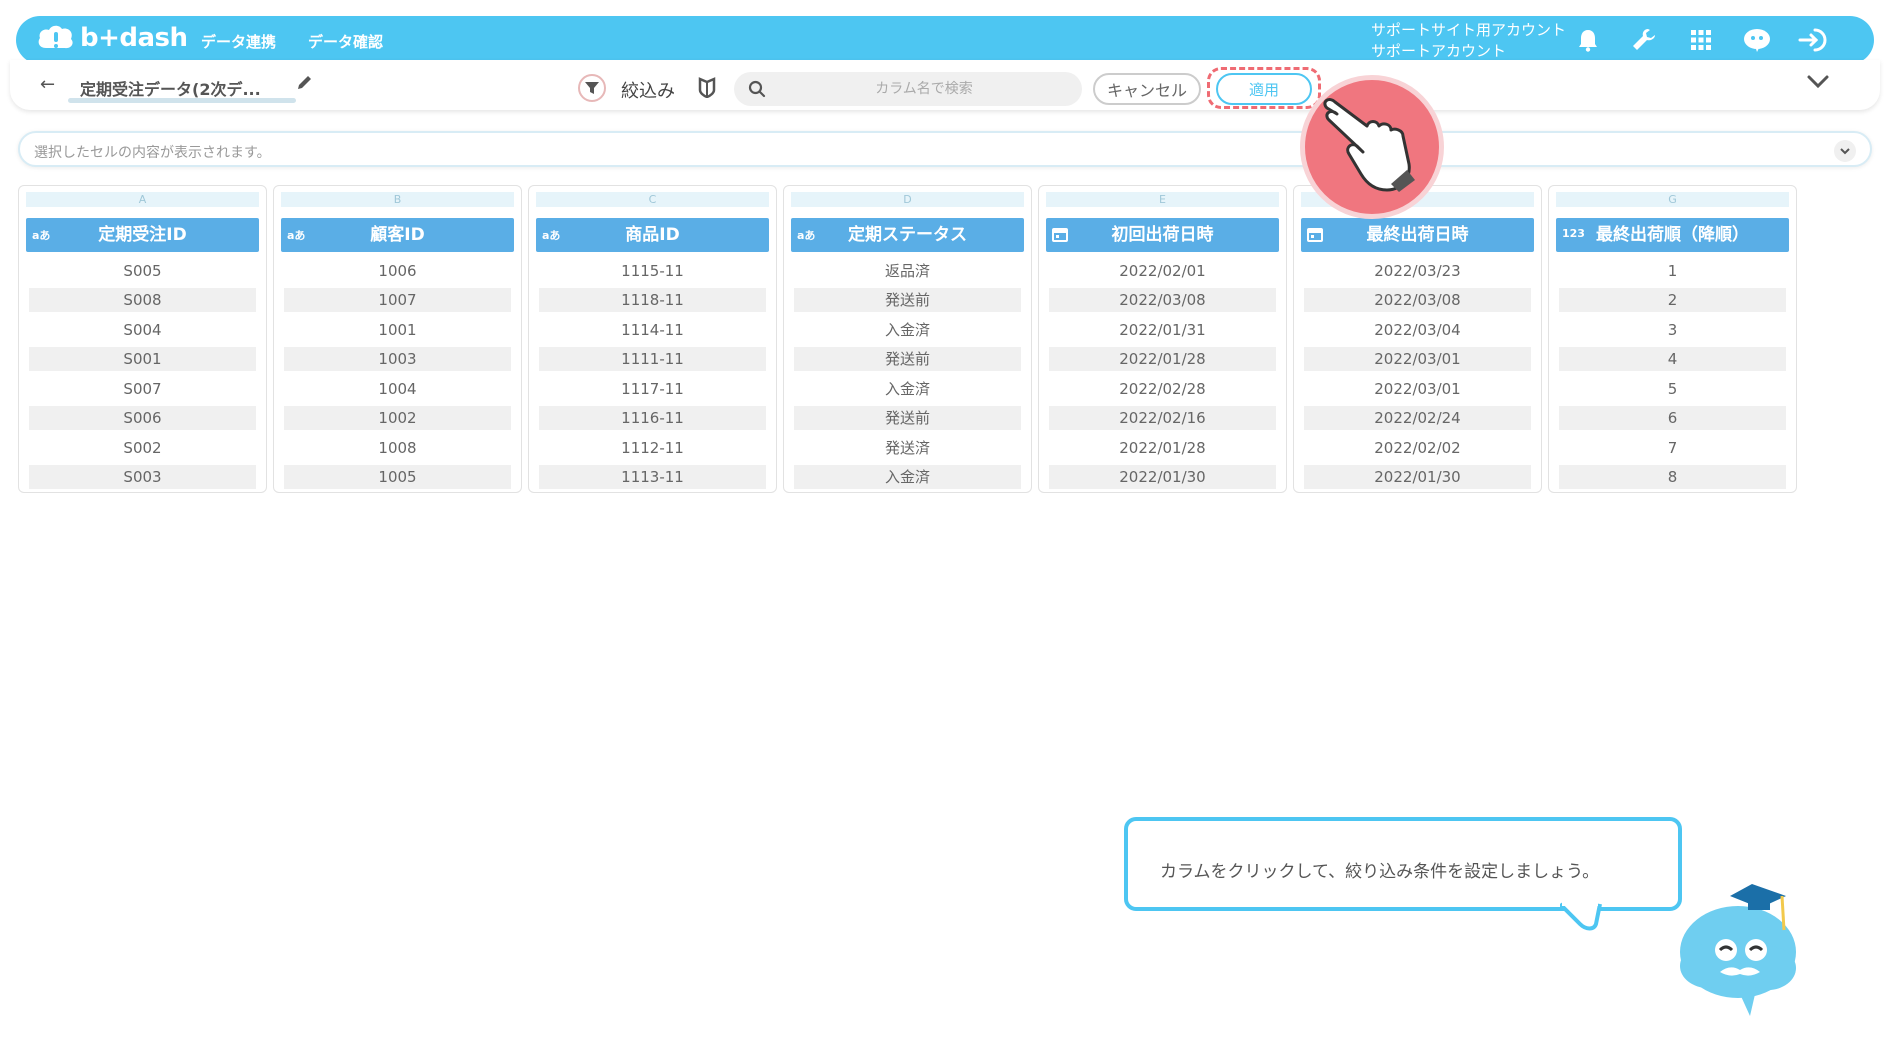  I want to click on table-cell: 1006, so click(397, 271).